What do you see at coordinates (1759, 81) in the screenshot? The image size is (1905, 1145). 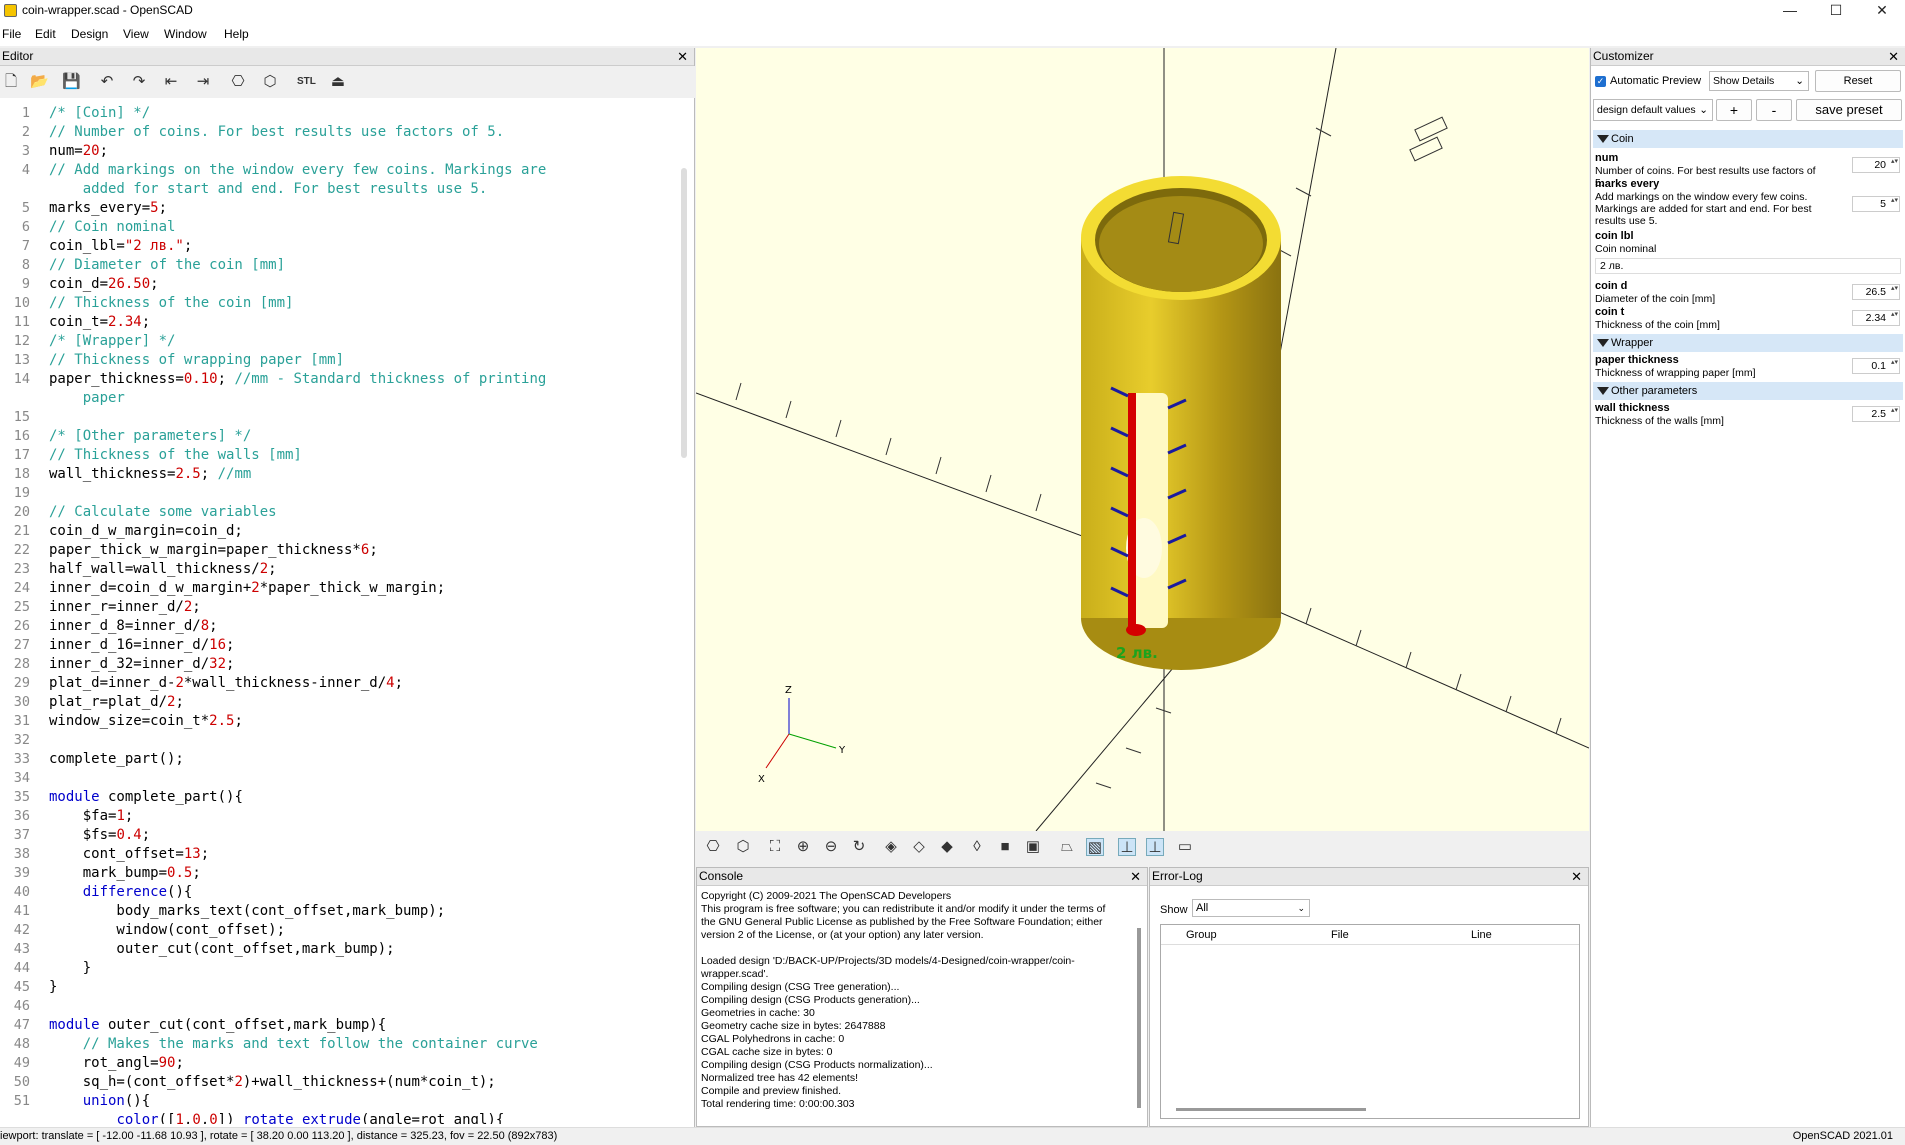 I see `details-select: Show Details ⌄` at bounding box center [1759, 81].